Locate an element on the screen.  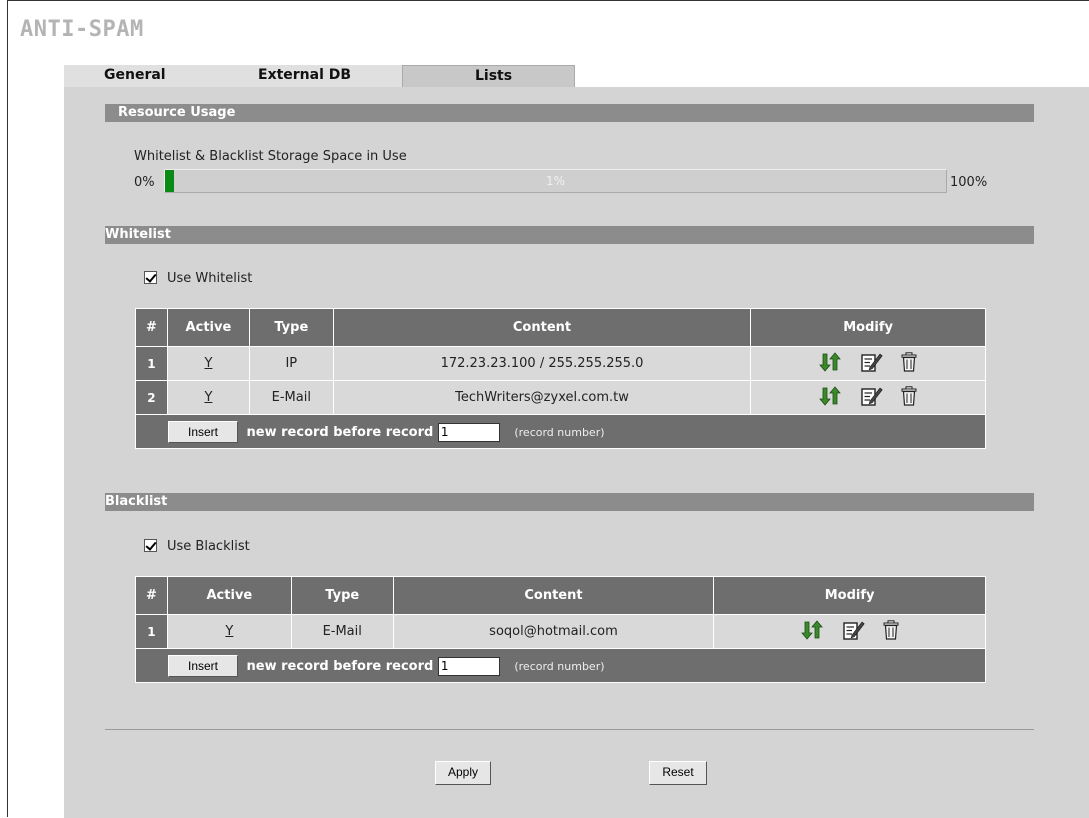
use-whitelist-checkbox is located at coordinates (150, 277).